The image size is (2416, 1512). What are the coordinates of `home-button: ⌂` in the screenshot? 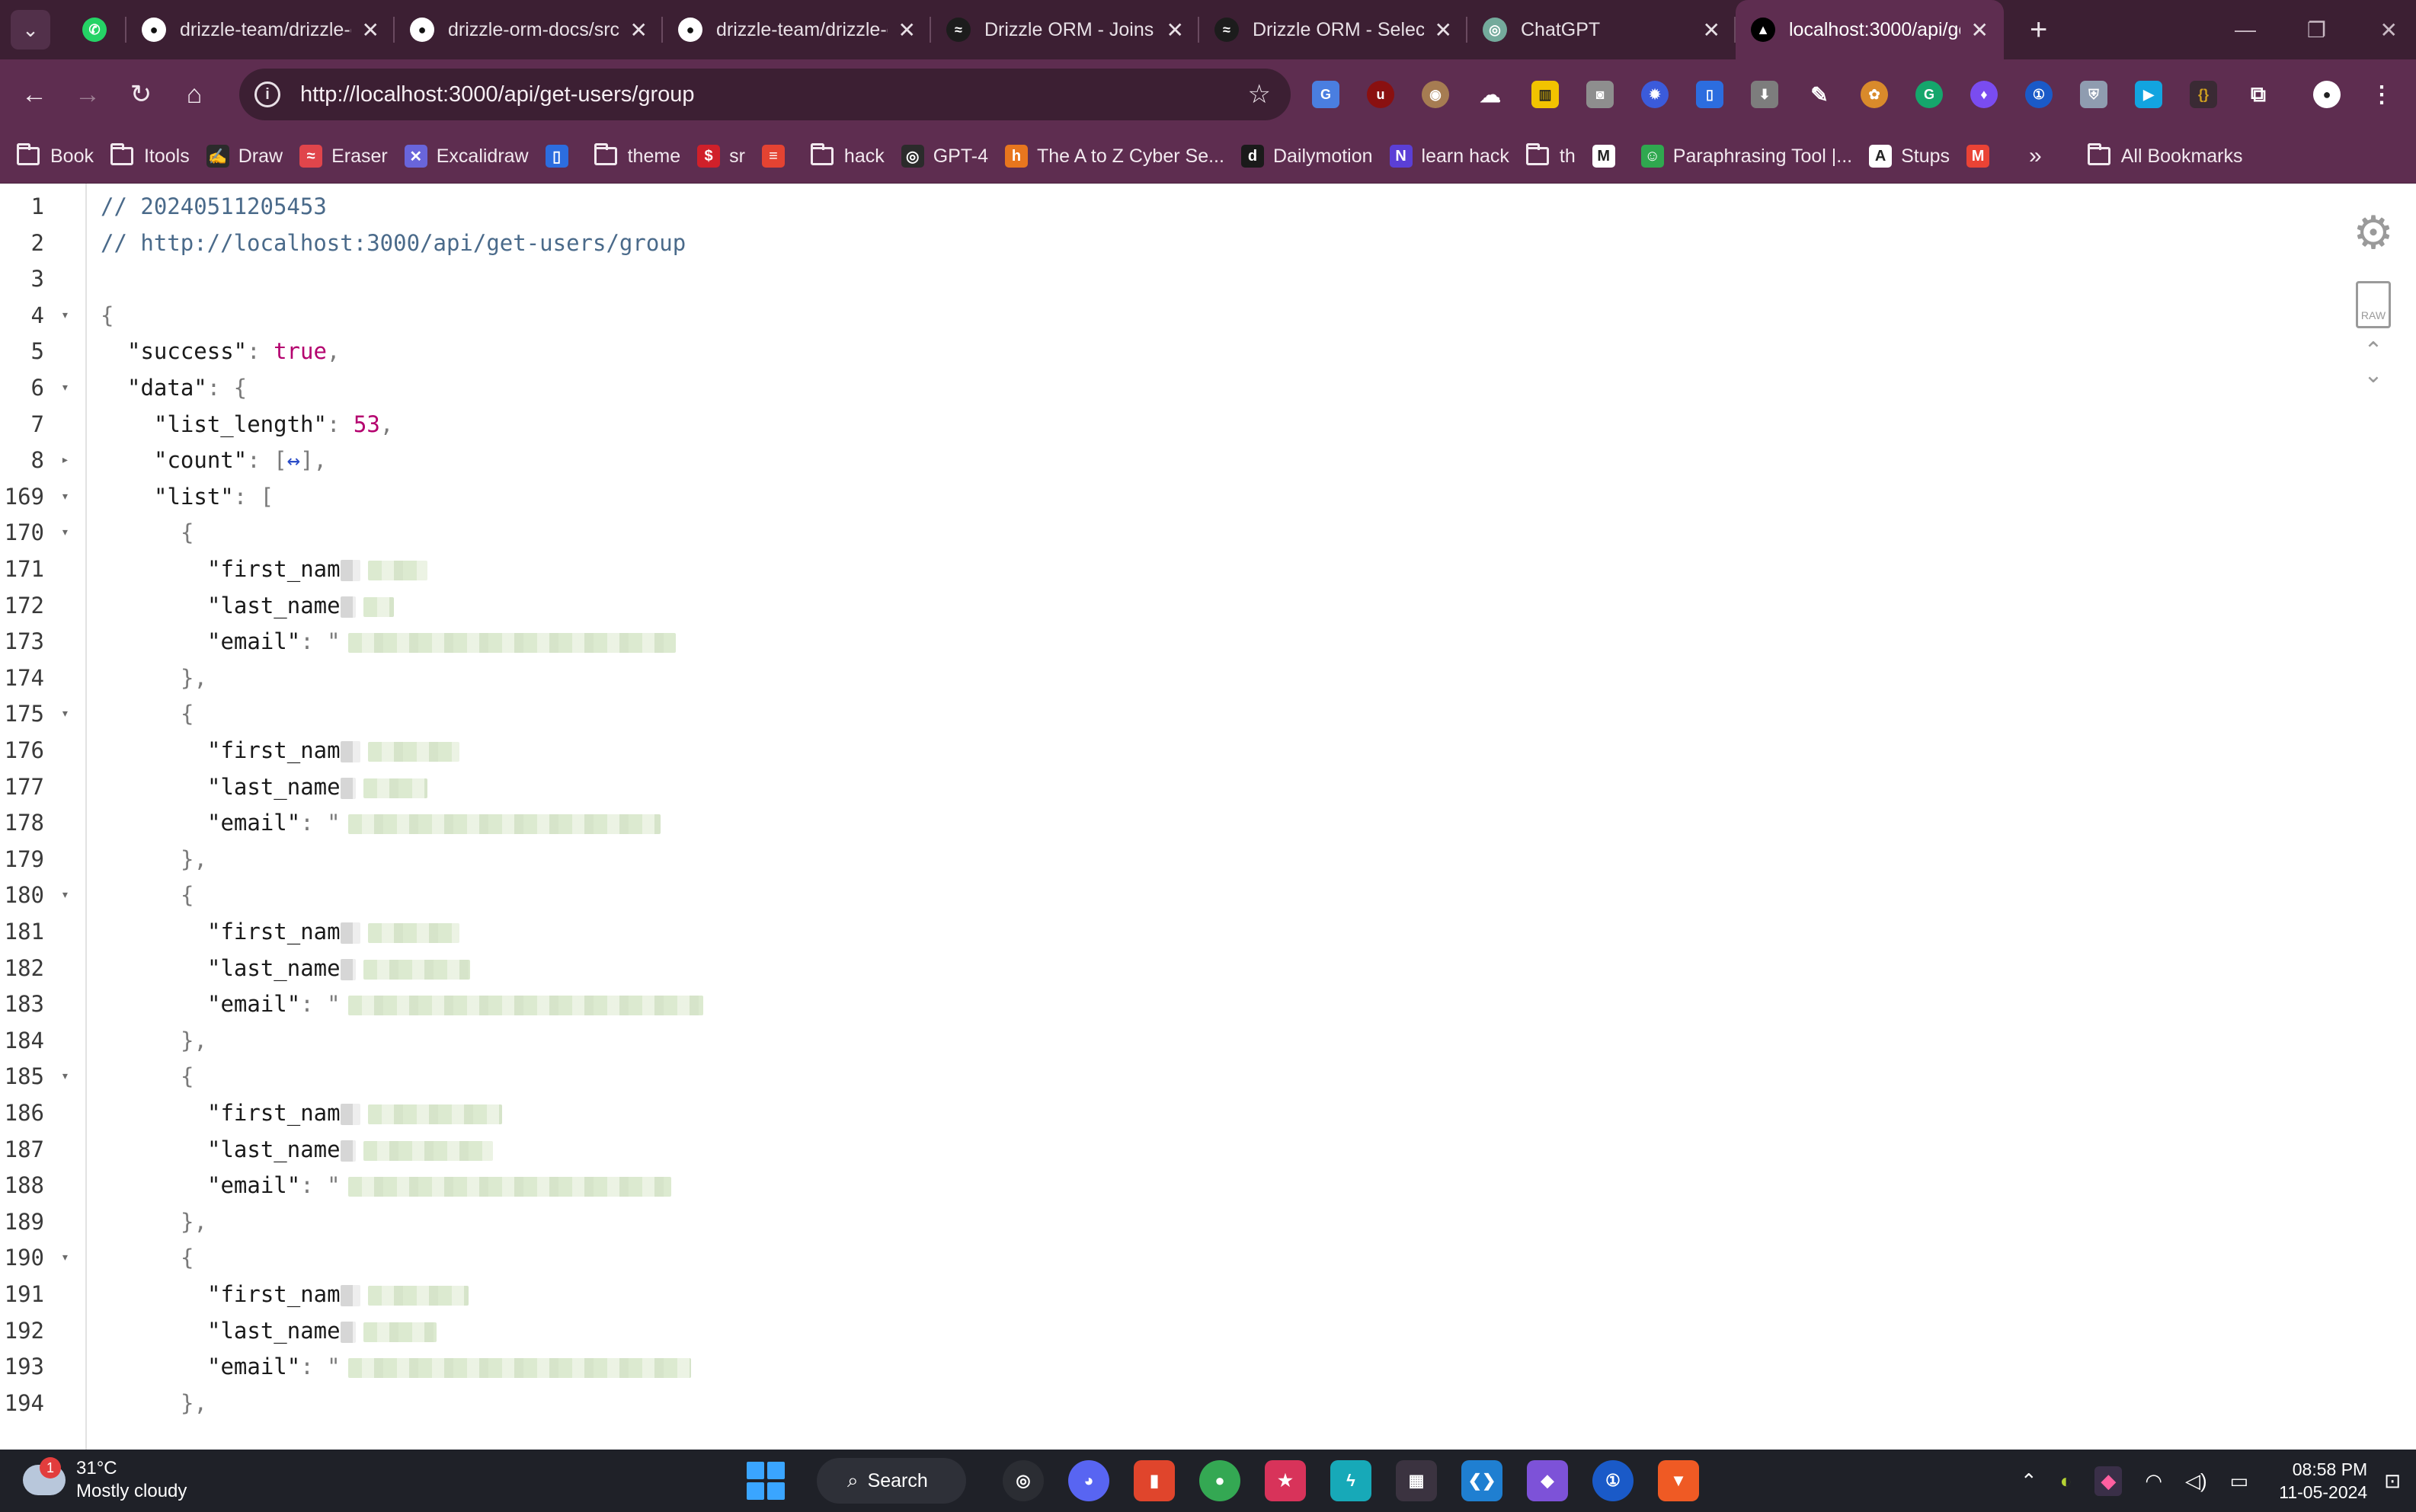 It's located at (194, 95).